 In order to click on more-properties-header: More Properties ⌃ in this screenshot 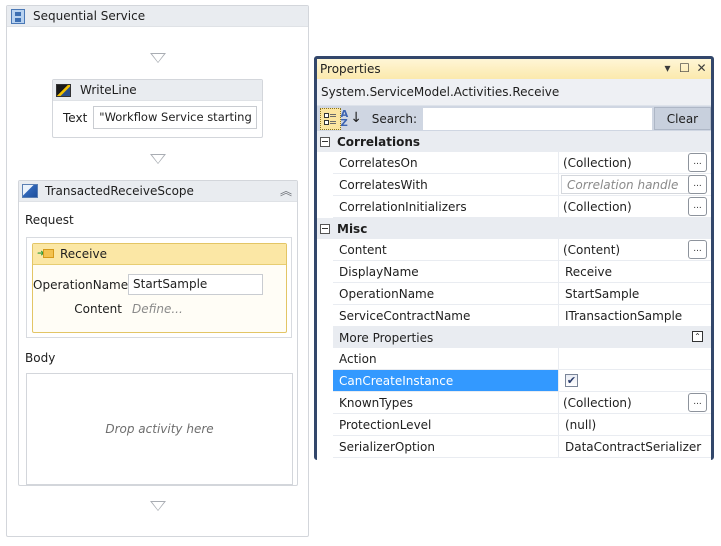, I will do `click(522, 337)`.